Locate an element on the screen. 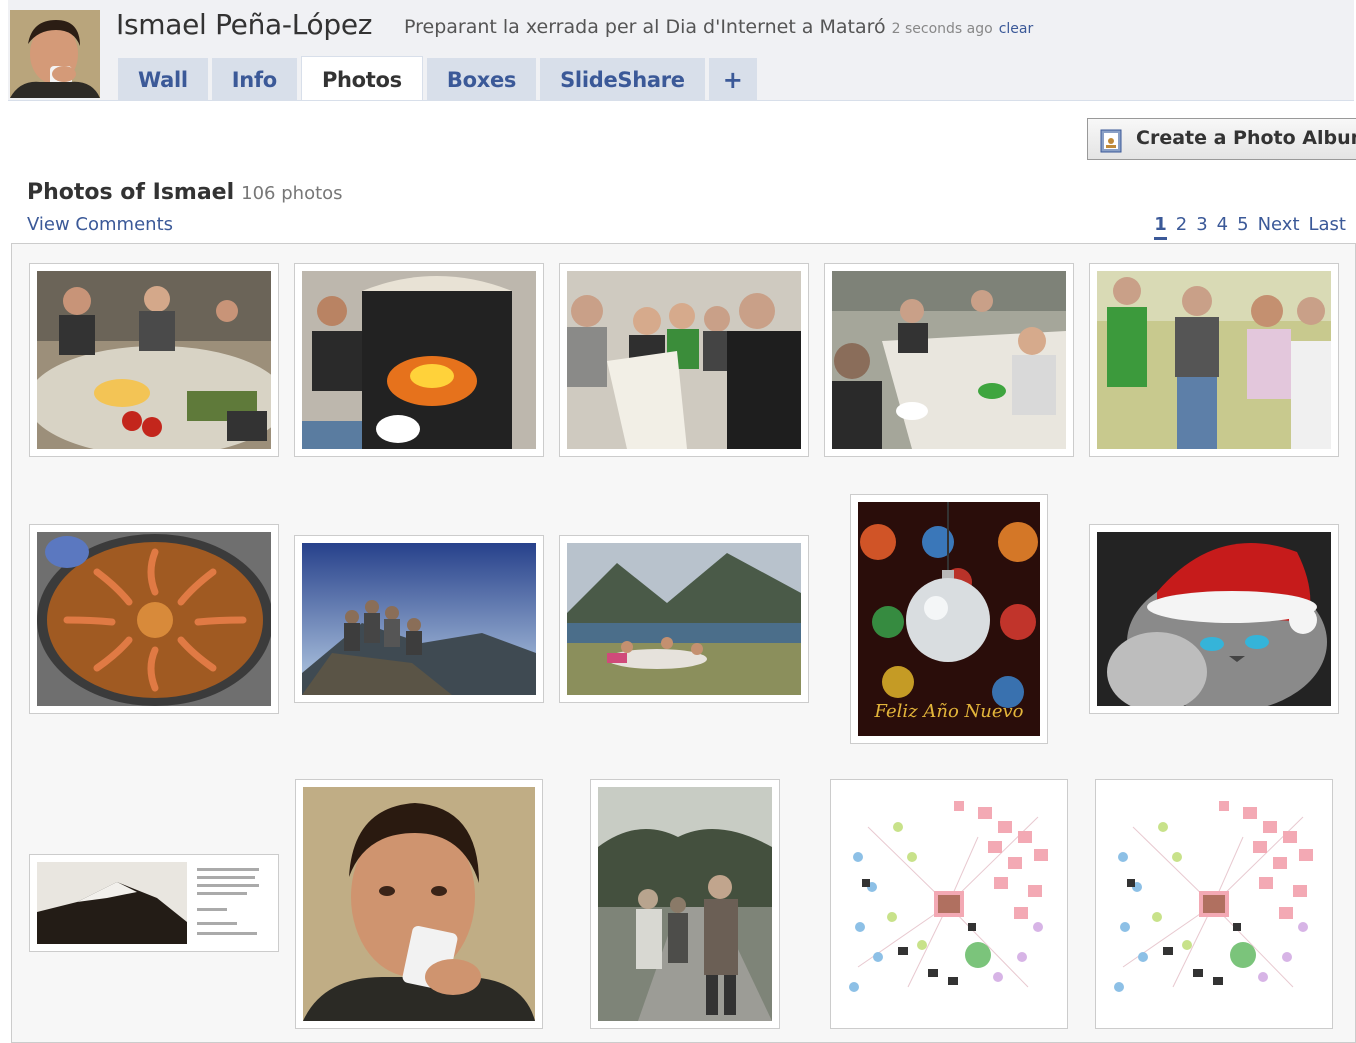 Image resolution: width=1356 pixels, height=1043 pixels. page-5-link: 5 is located at coordinates (1242, 227).